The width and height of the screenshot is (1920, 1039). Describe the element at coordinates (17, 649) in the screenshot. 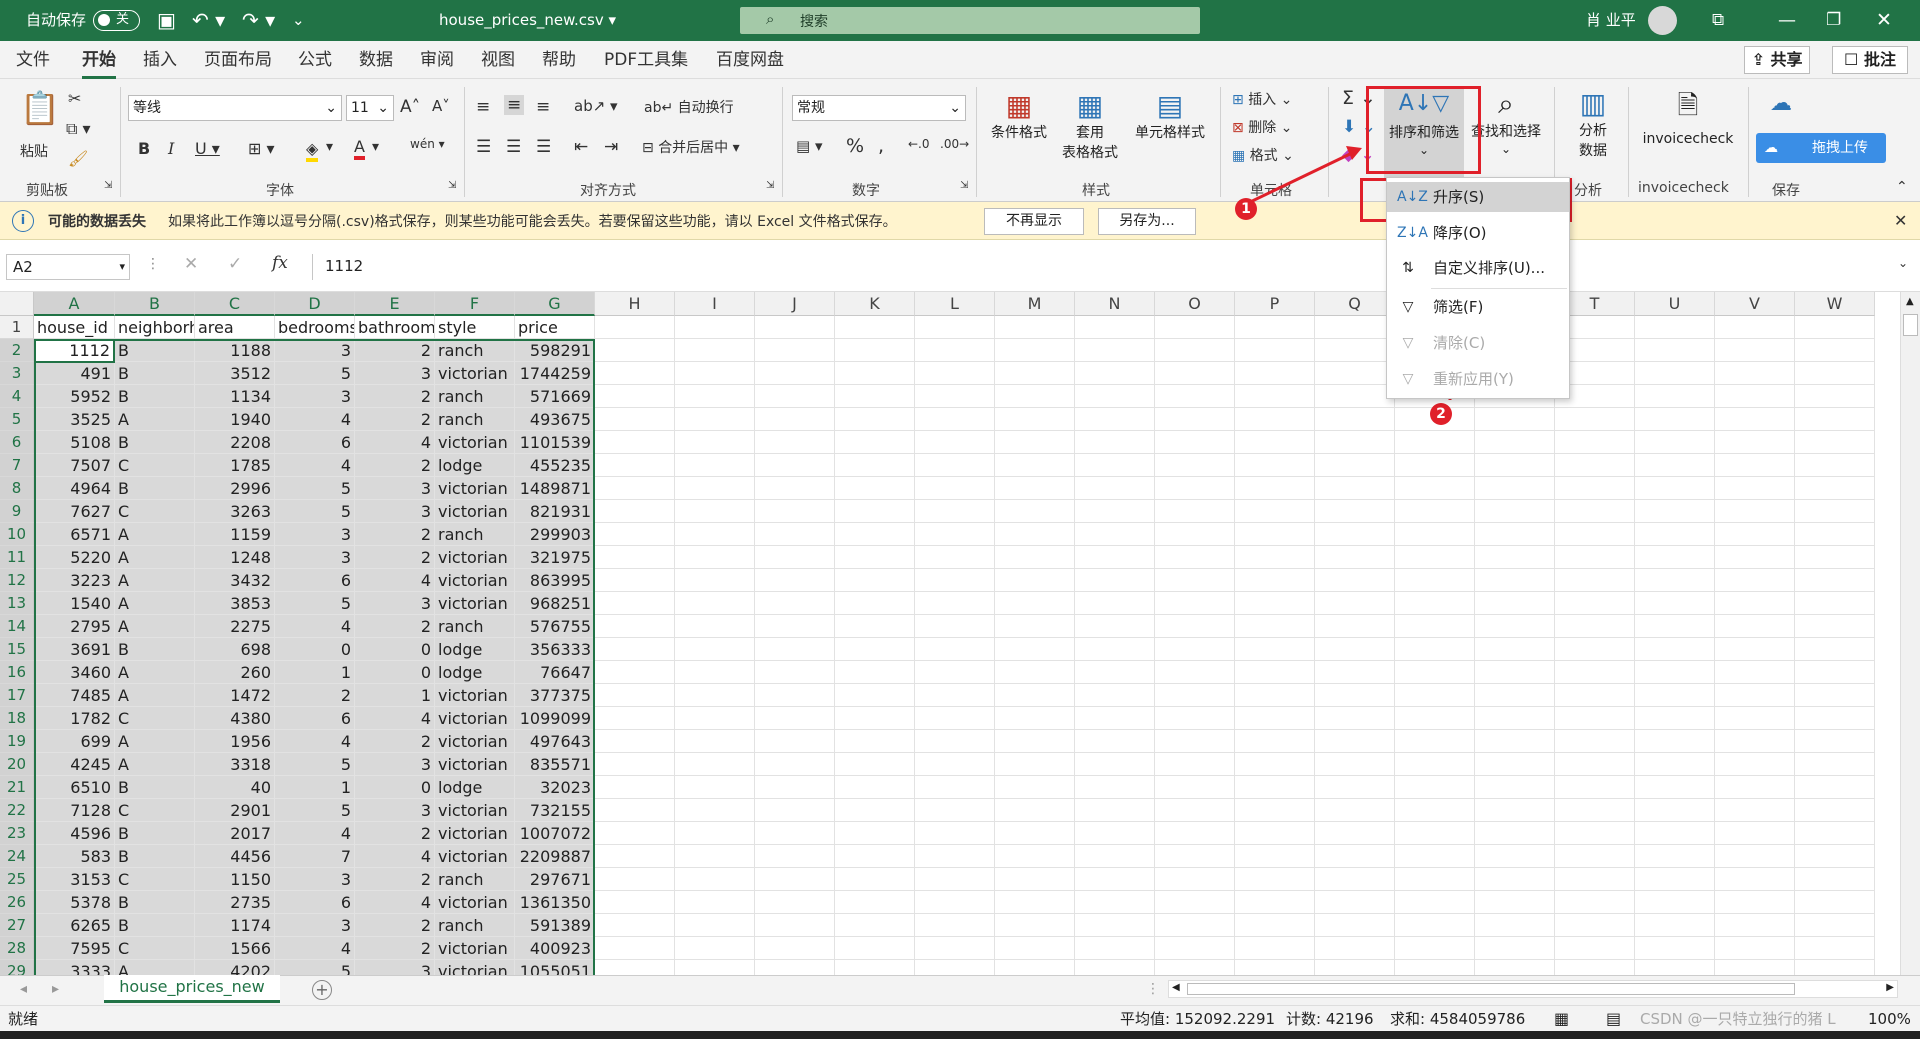

I see `row-header: 15` at that location.